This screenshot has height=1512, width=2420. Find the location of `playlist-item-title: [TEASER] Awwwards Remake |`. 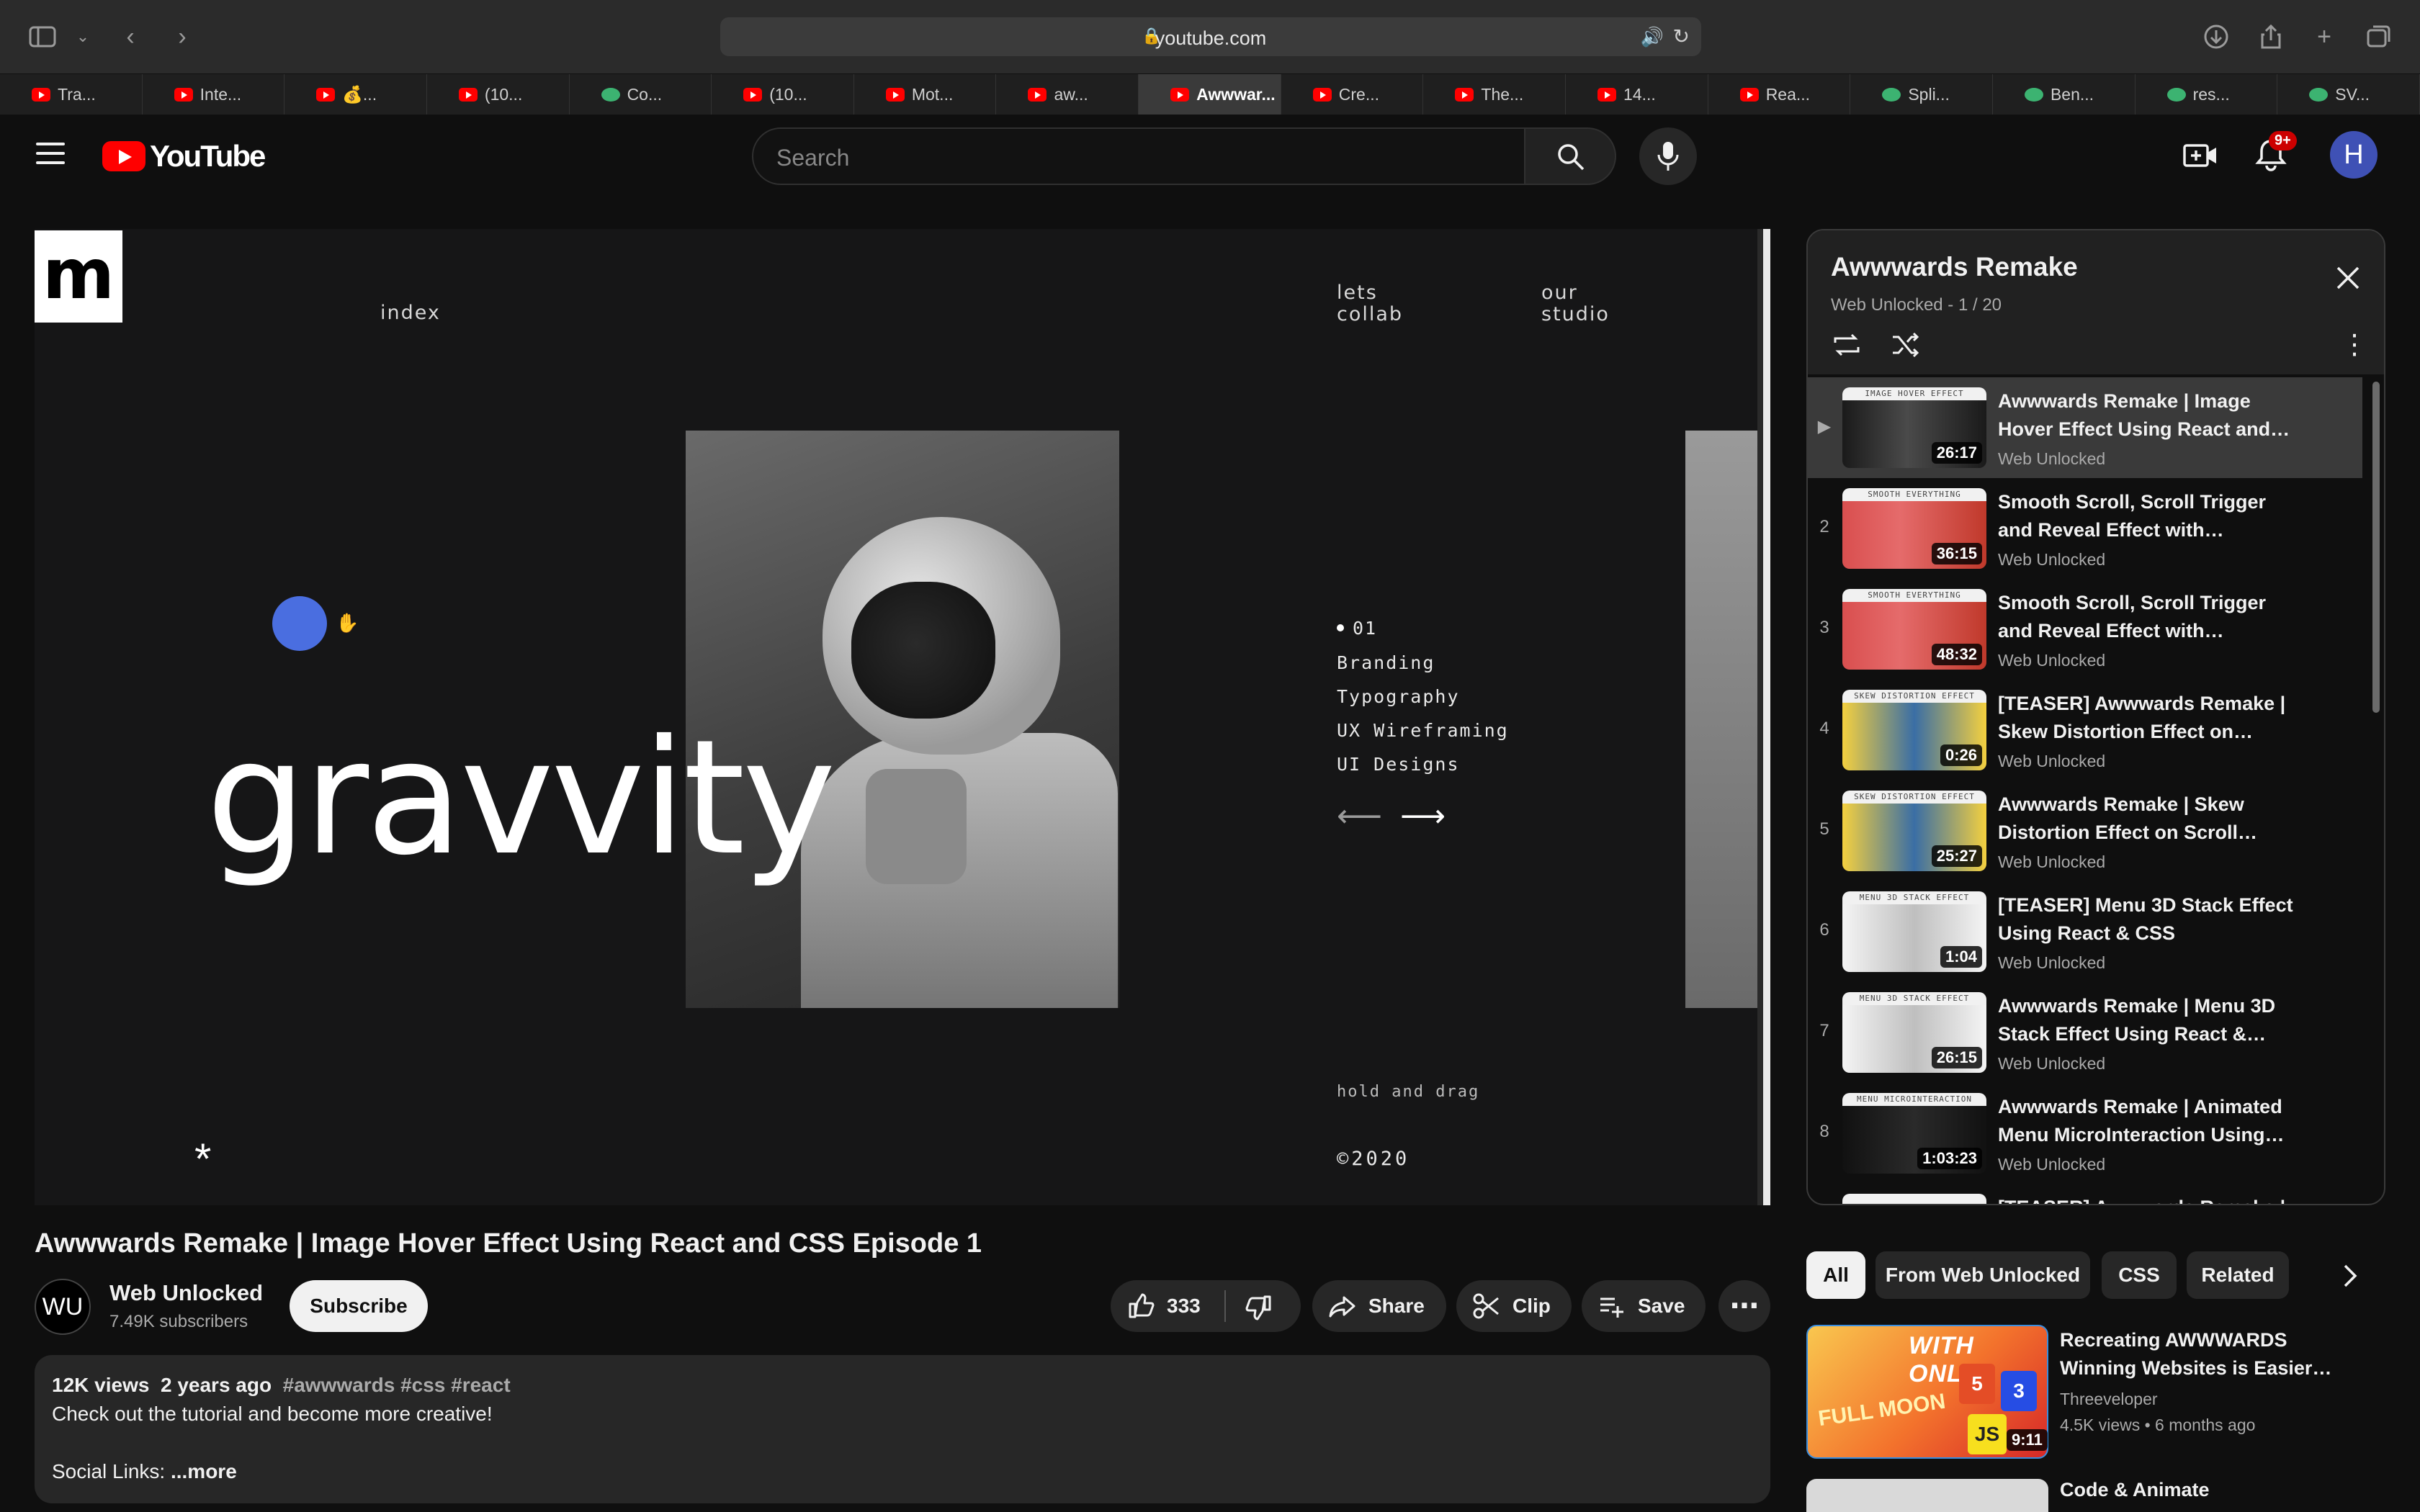

playlist-item-title: [TEASER] Awwwards Remake | is located at coordinates (2145, 1199).